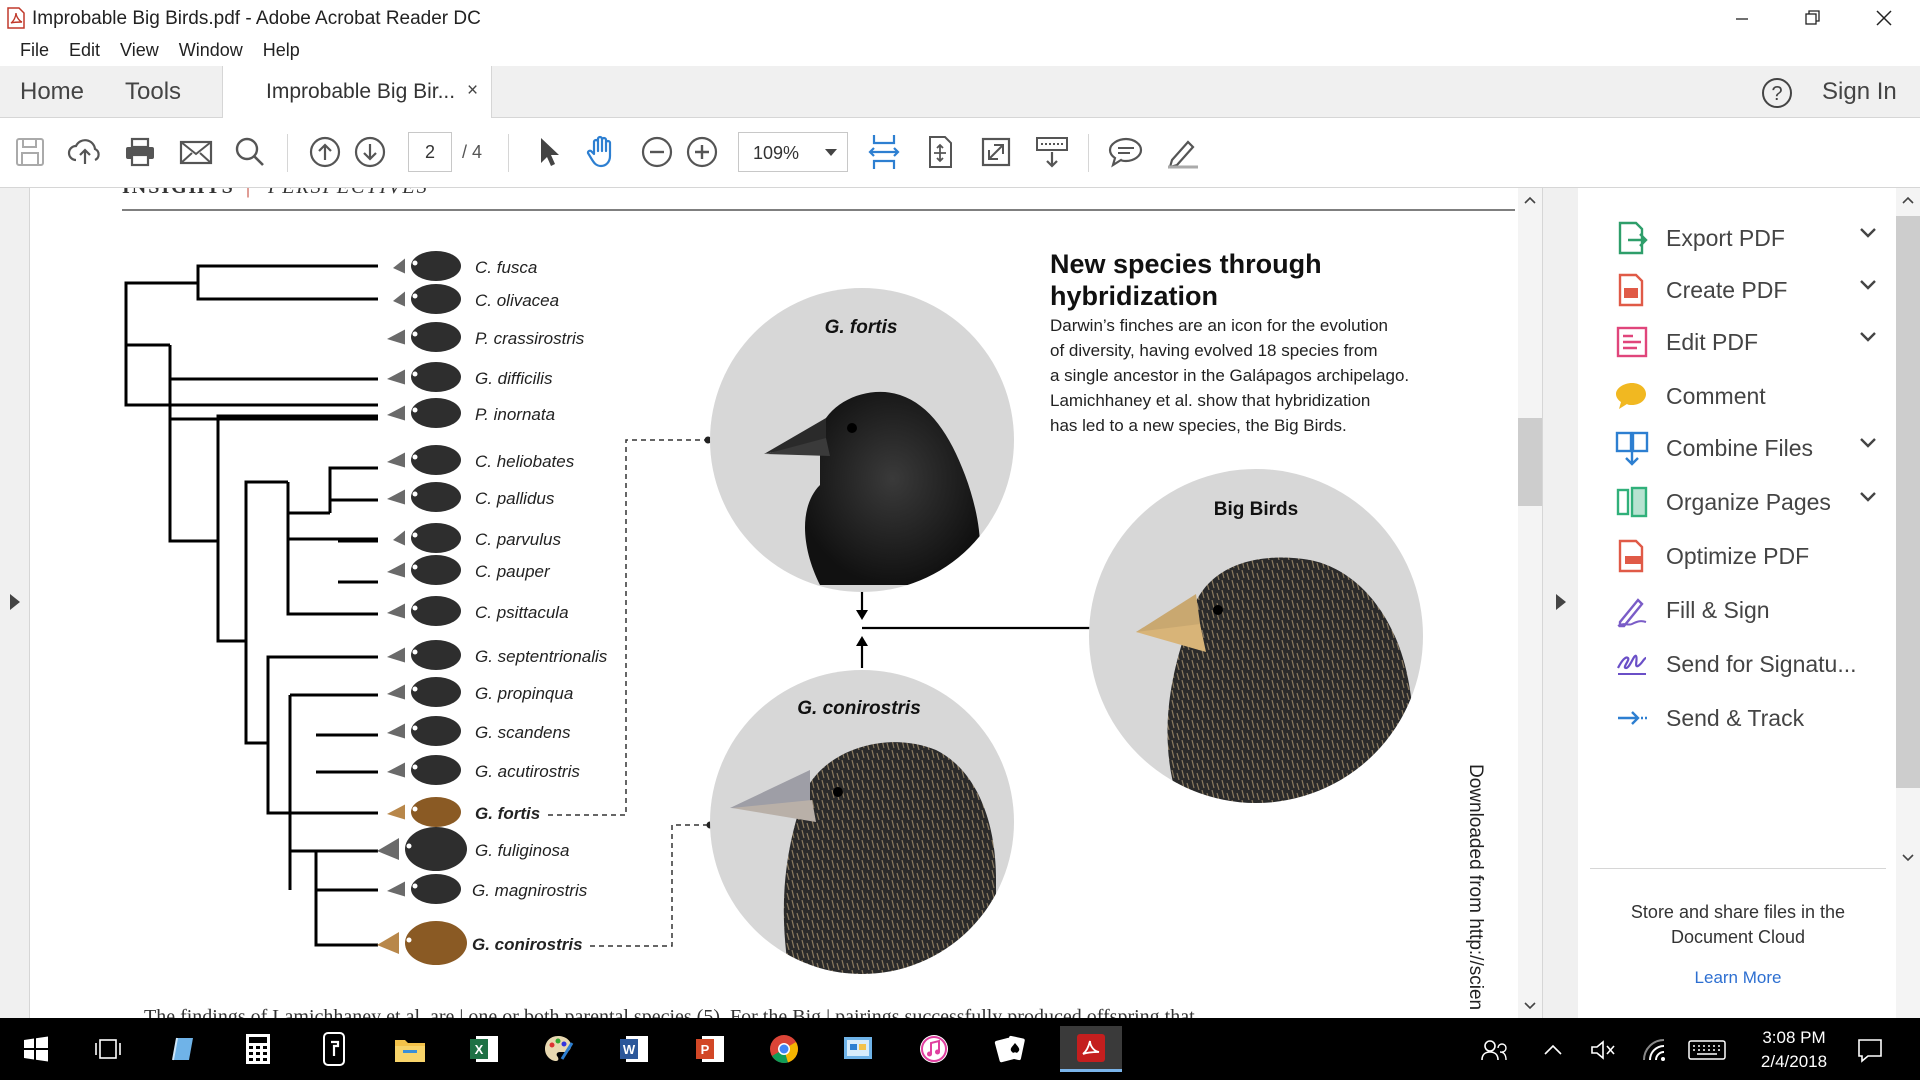 This screenshot has width=1920, height=1080. I want to click on zoom-out-button, so click(657, 152).